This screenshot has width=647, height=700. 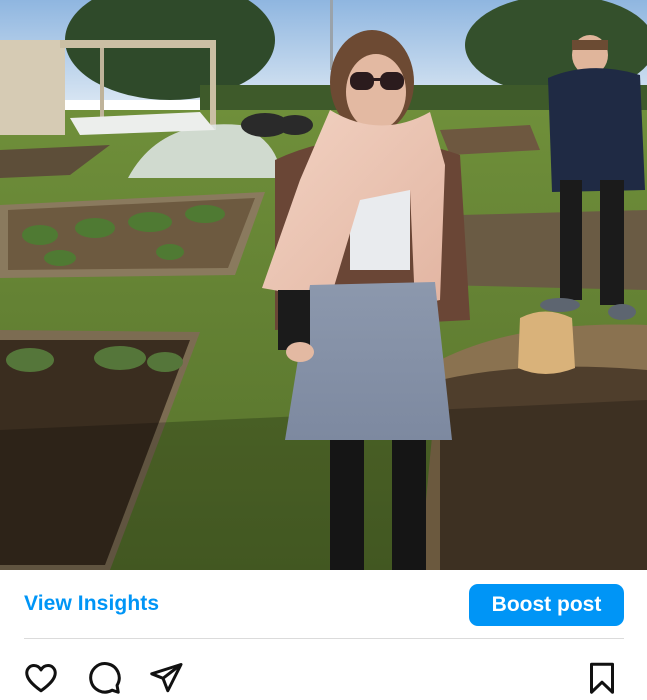 I want to click on divider, so click(x=324, y=638).